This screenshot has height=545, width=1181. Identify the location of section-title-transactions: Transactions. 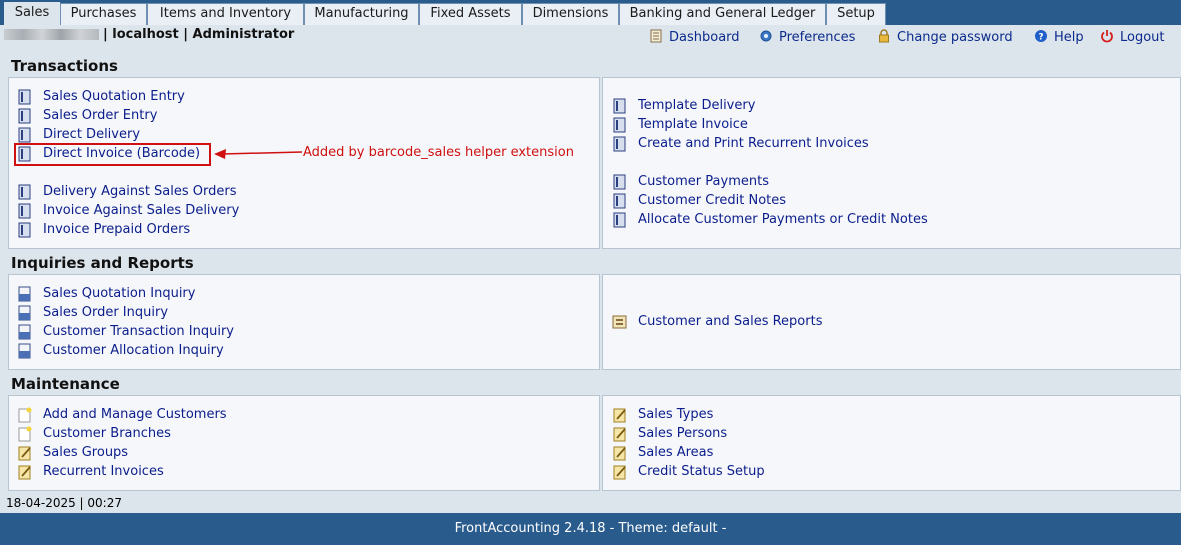
(64, 66).